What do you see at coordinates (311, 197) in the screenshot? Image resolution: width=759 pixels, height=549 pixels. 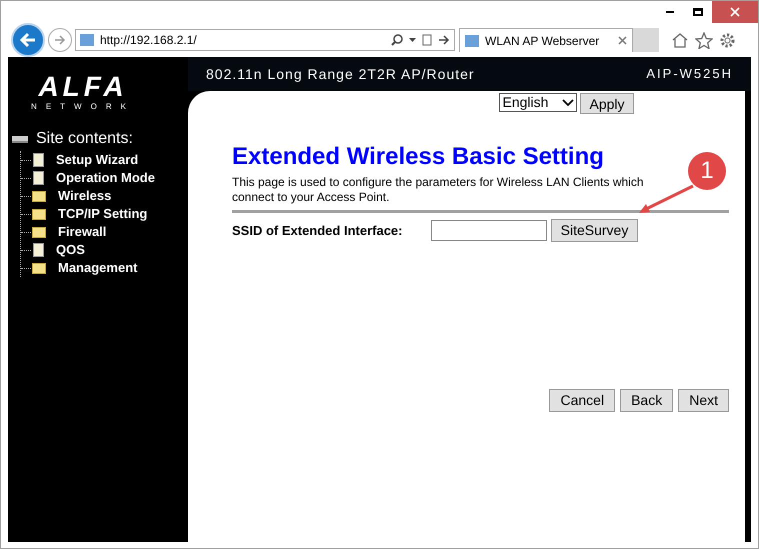 I see `description-line: connect to your Access Point.` at bounding box center [311, 197].